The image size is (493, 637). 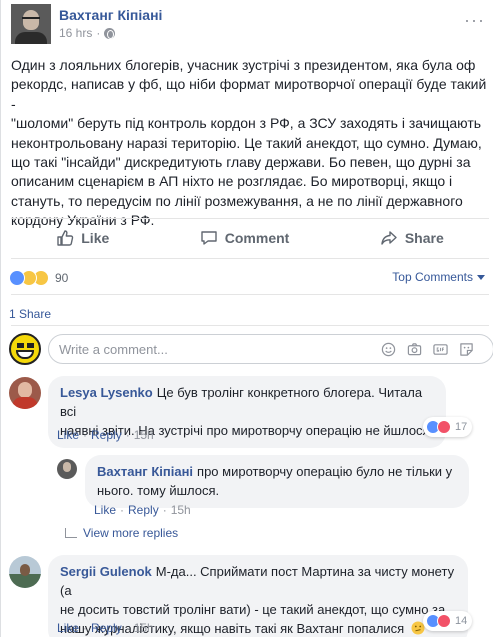 I want to click on comment-button: Comment, so click(x=245, y=238).